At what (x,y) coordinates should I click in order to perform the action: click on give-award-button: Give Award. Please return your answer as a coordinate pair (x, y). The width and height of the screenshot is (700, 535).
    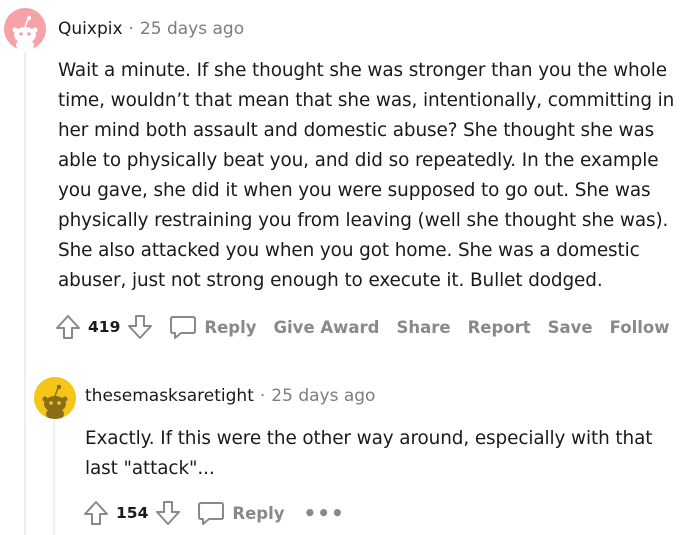
    Looking at the image, I should click on (326, 327).